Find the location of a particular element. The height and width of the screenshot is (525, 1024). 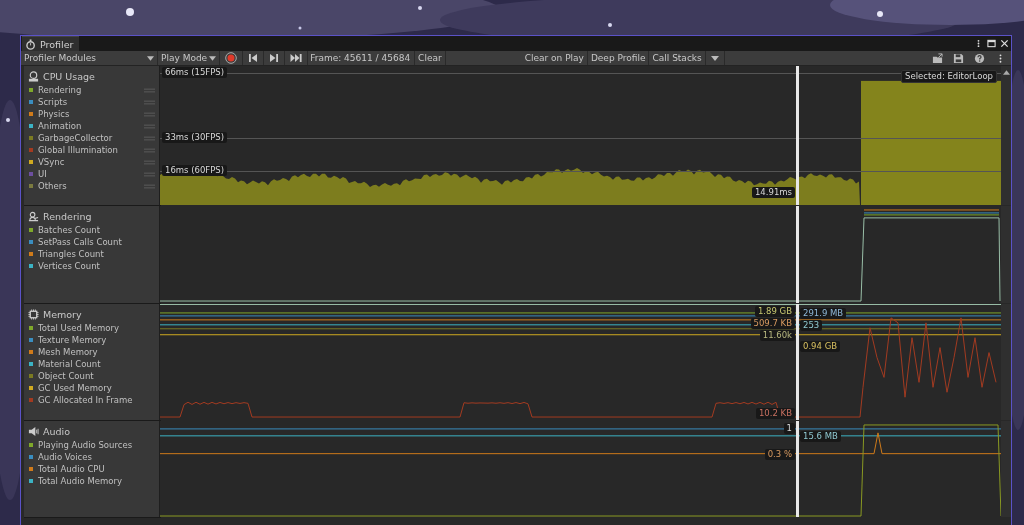

series-label: Playing Audio Sources is located at coordinates (98, 445).